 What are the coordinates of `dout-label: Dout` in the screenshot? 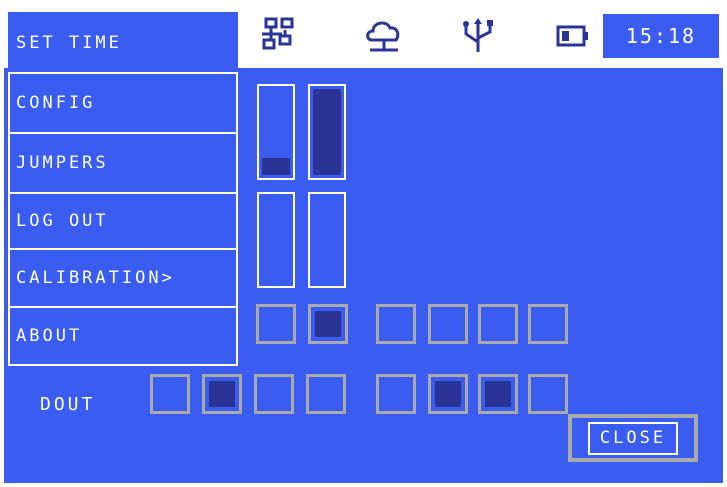 It's located at (68, 404).